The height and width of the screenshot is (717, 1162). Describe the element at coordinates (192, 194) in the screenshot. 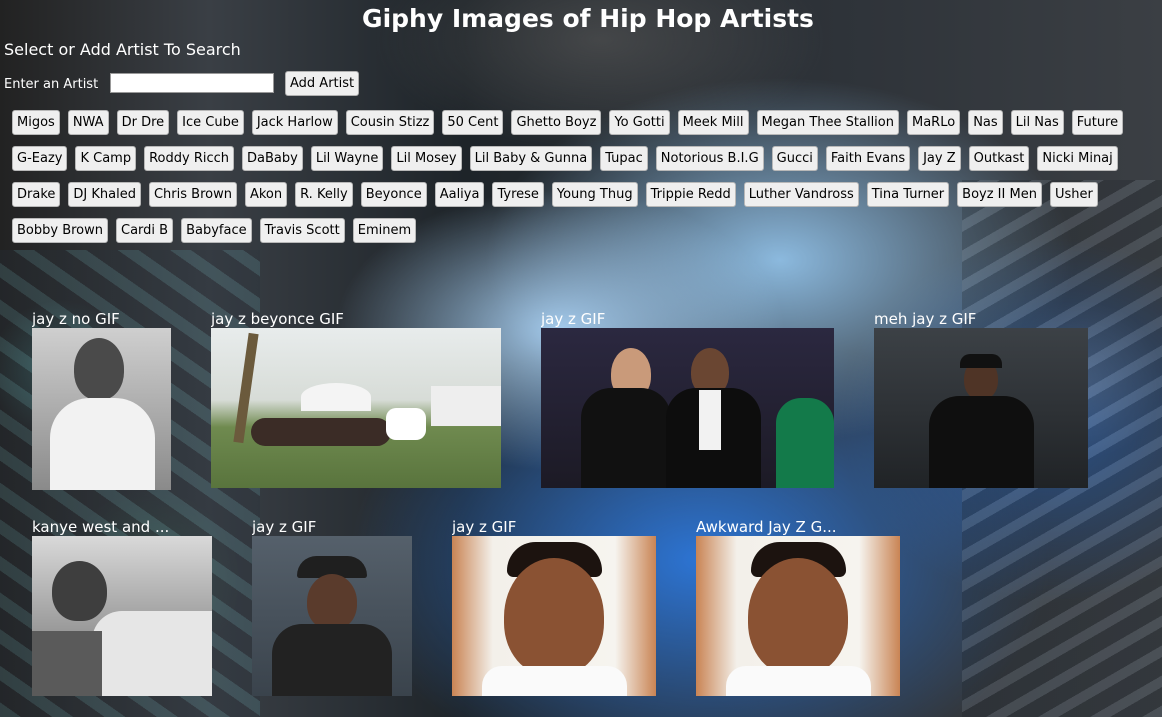

I see `artist-button: Chris Brown` at that location.